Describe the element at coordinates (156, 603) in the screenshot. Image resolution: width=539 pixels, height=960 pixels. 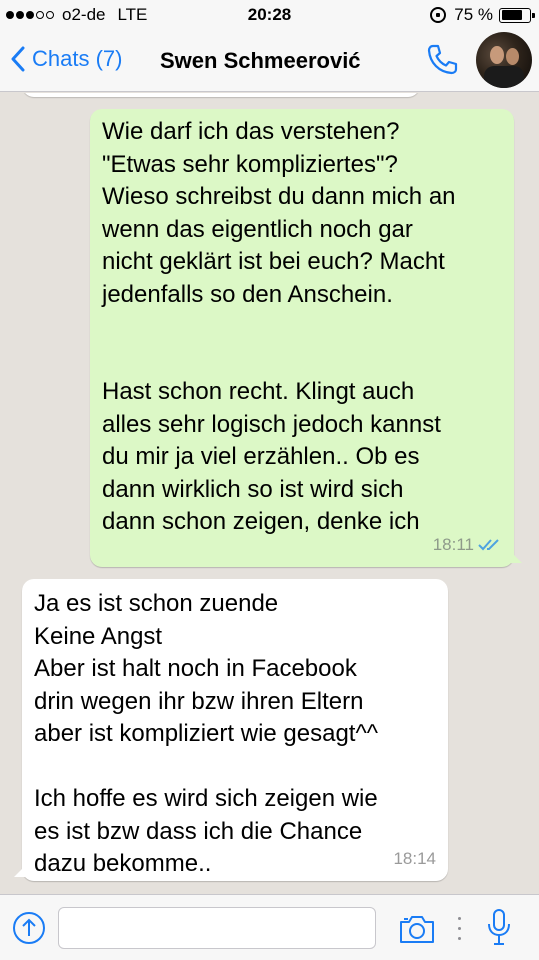
I see `message-line: Ja es ist schon zuende` at that location.